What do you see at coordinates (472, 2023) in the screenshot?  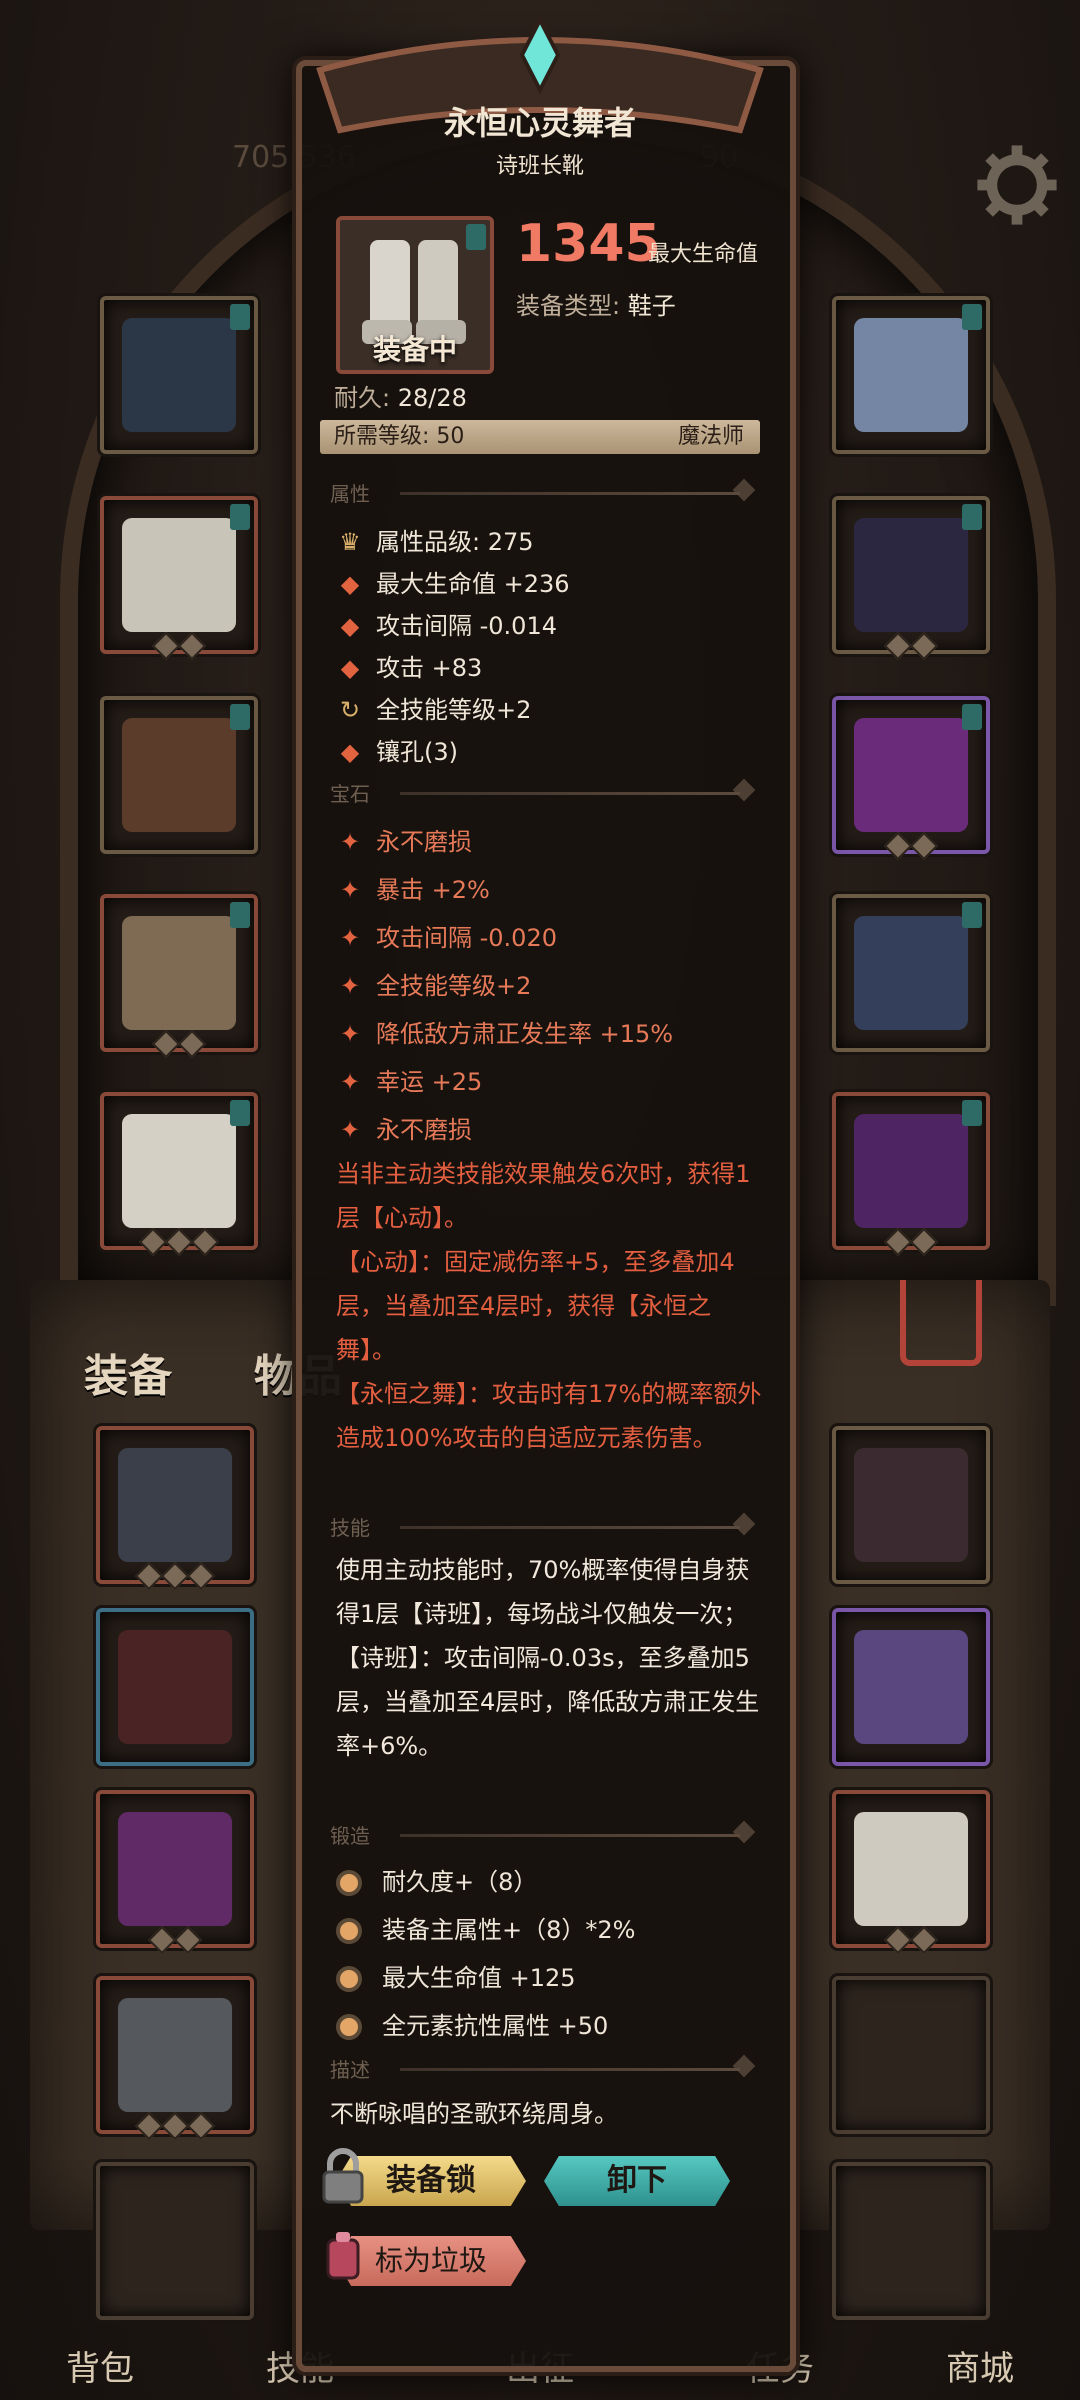 I see `forge-line: 全元素抗性属性 +50` at bounding box center [472, 2023].